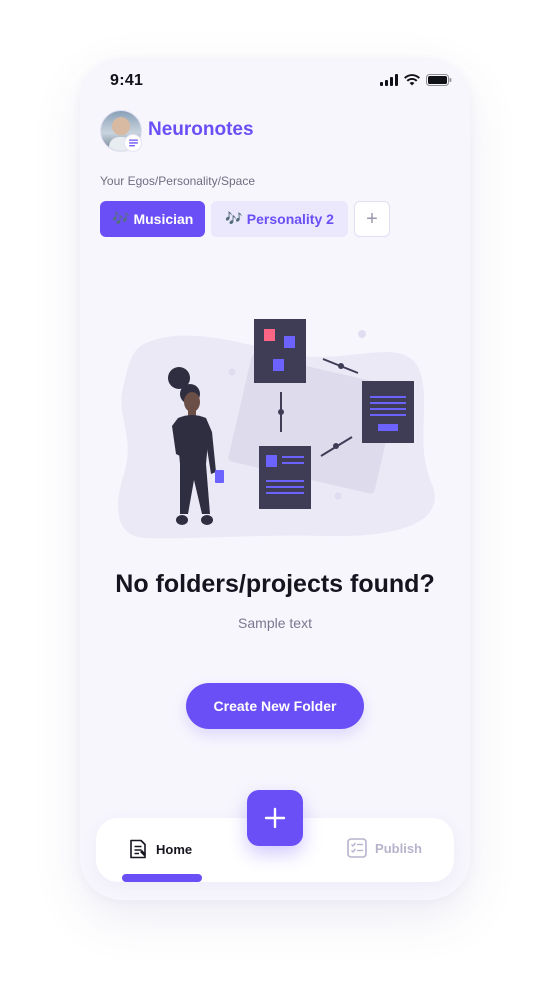  Describe the element at coordinates (127, 80) in the screenshot. I see `status-time: 9:41` at that location.